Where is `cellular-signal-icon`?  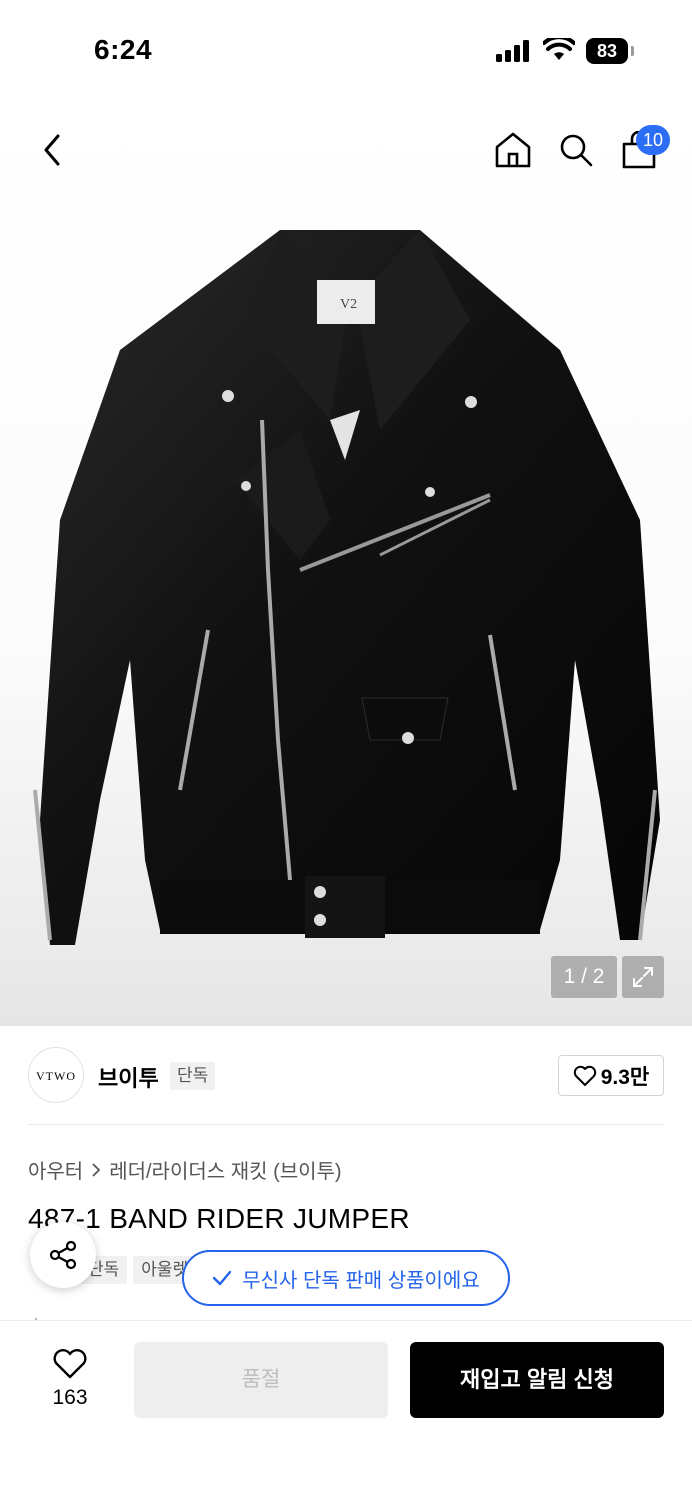 cellular-signal-icon is located at coordinates (512, 51).